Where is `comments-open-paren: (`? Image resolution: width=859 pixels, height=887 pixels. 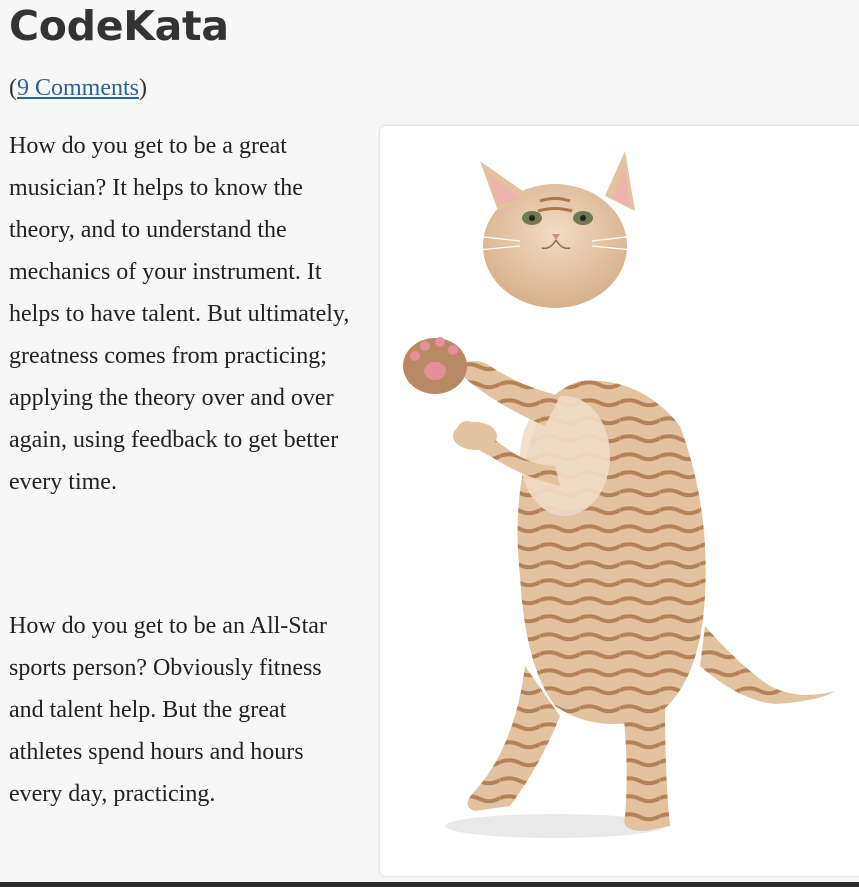
comments-open-paren: ( is located at coordinates (13, 88).